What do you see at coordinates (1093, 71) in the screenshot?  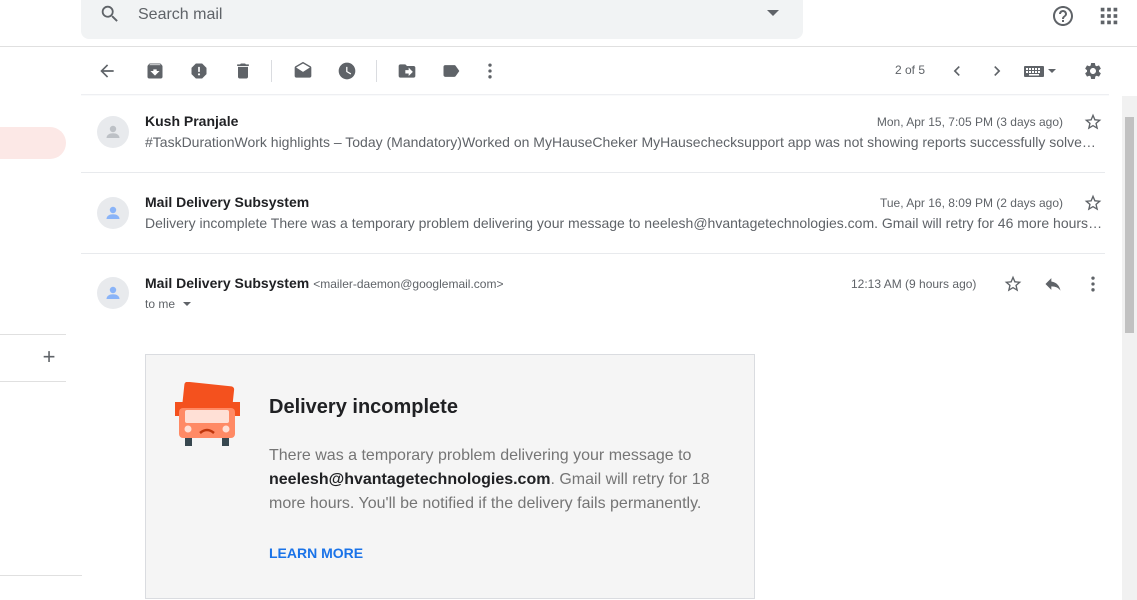 I see `settings-gear-icon` at bounding box center [1093, 71].